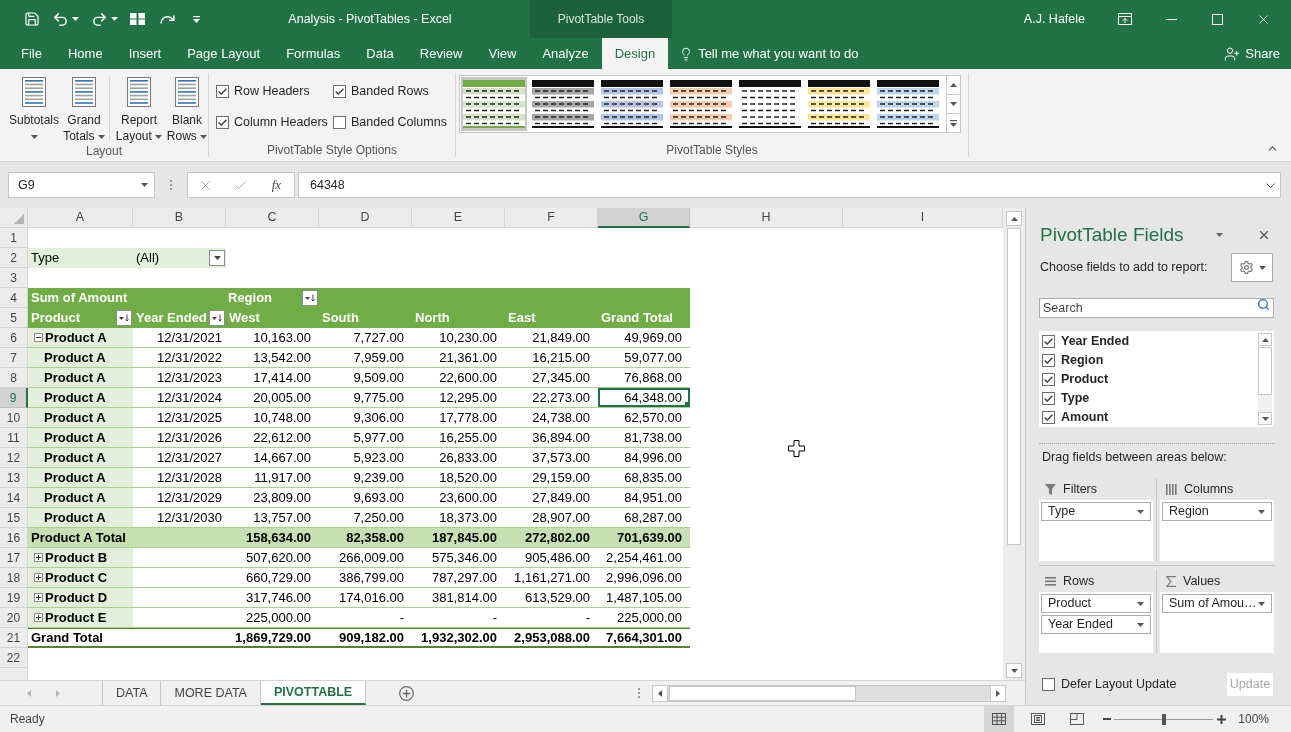 The image size is (1291, 732). I want to click on ribbon-tab: Design, so click(635, 53).